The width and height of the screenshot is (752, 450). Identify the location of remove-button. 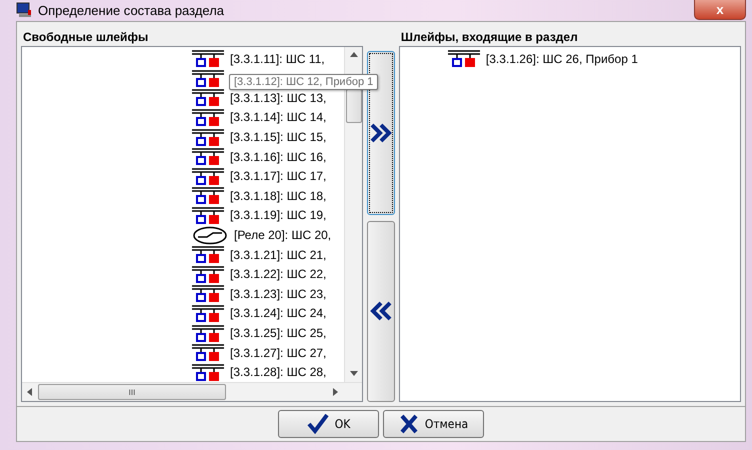
(381, 311).